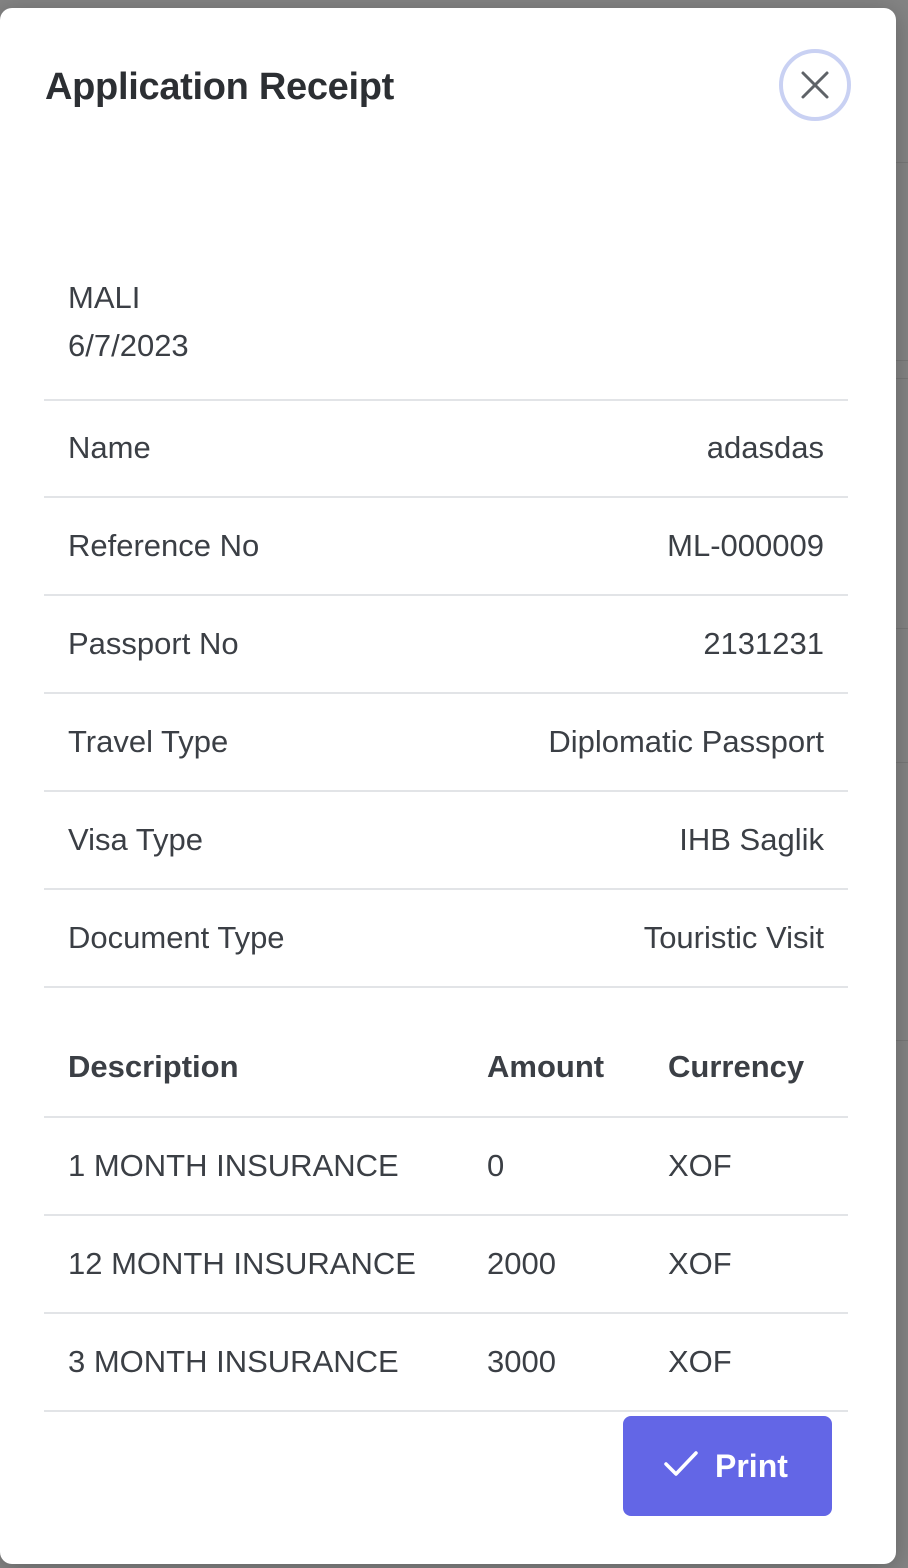 The image size is (908, 1568). I want to click on info-label: Visa Type, so click(136, 839).